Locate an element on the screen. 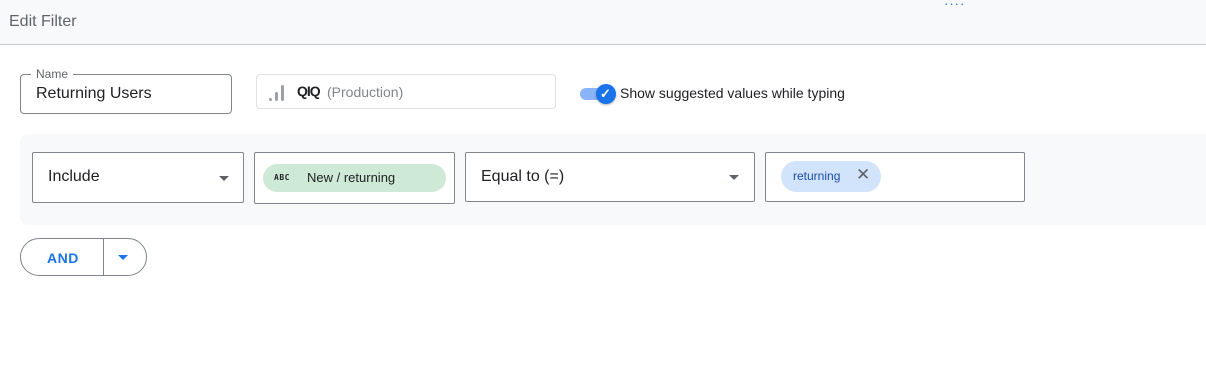 The height and width of the screenshot is (367, 1206). analytics-bars-icon is located at coordinates (276, 93).